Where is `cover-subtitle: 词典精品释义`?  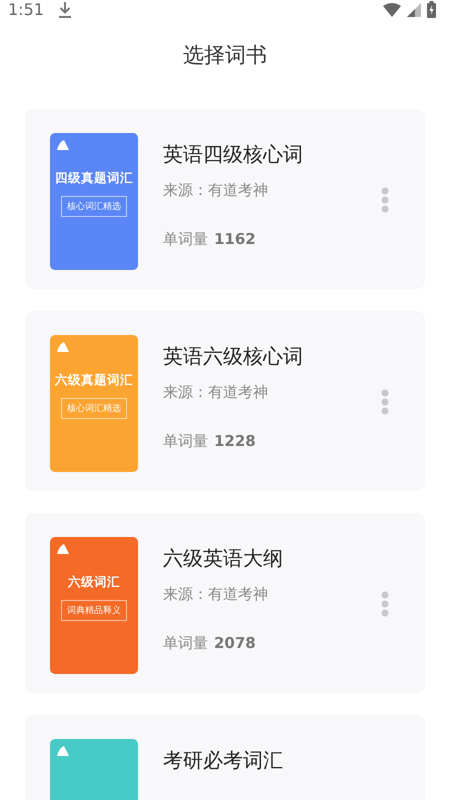 cover-subtitle: 词典精品释义 is located at coordinates (94, 610).